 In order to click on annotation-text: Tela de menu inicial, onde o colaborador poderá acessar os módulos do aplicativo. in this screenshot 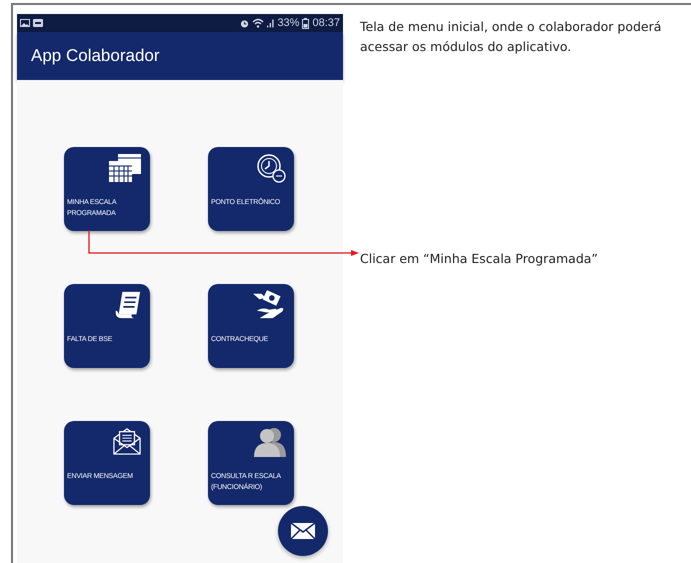, I will do `click(511, 37)`.